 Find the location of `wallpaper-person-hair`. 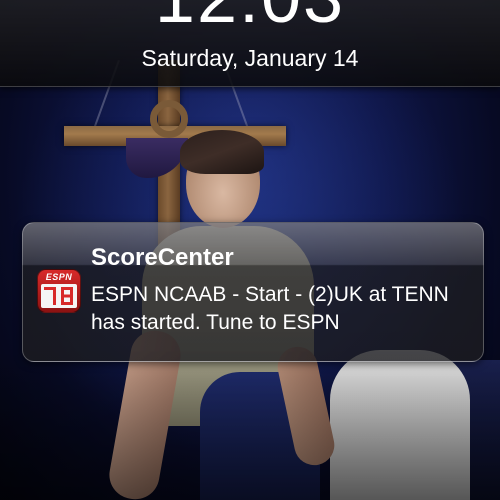

wallpaper-person-hair is located at coordinates (222, 152).